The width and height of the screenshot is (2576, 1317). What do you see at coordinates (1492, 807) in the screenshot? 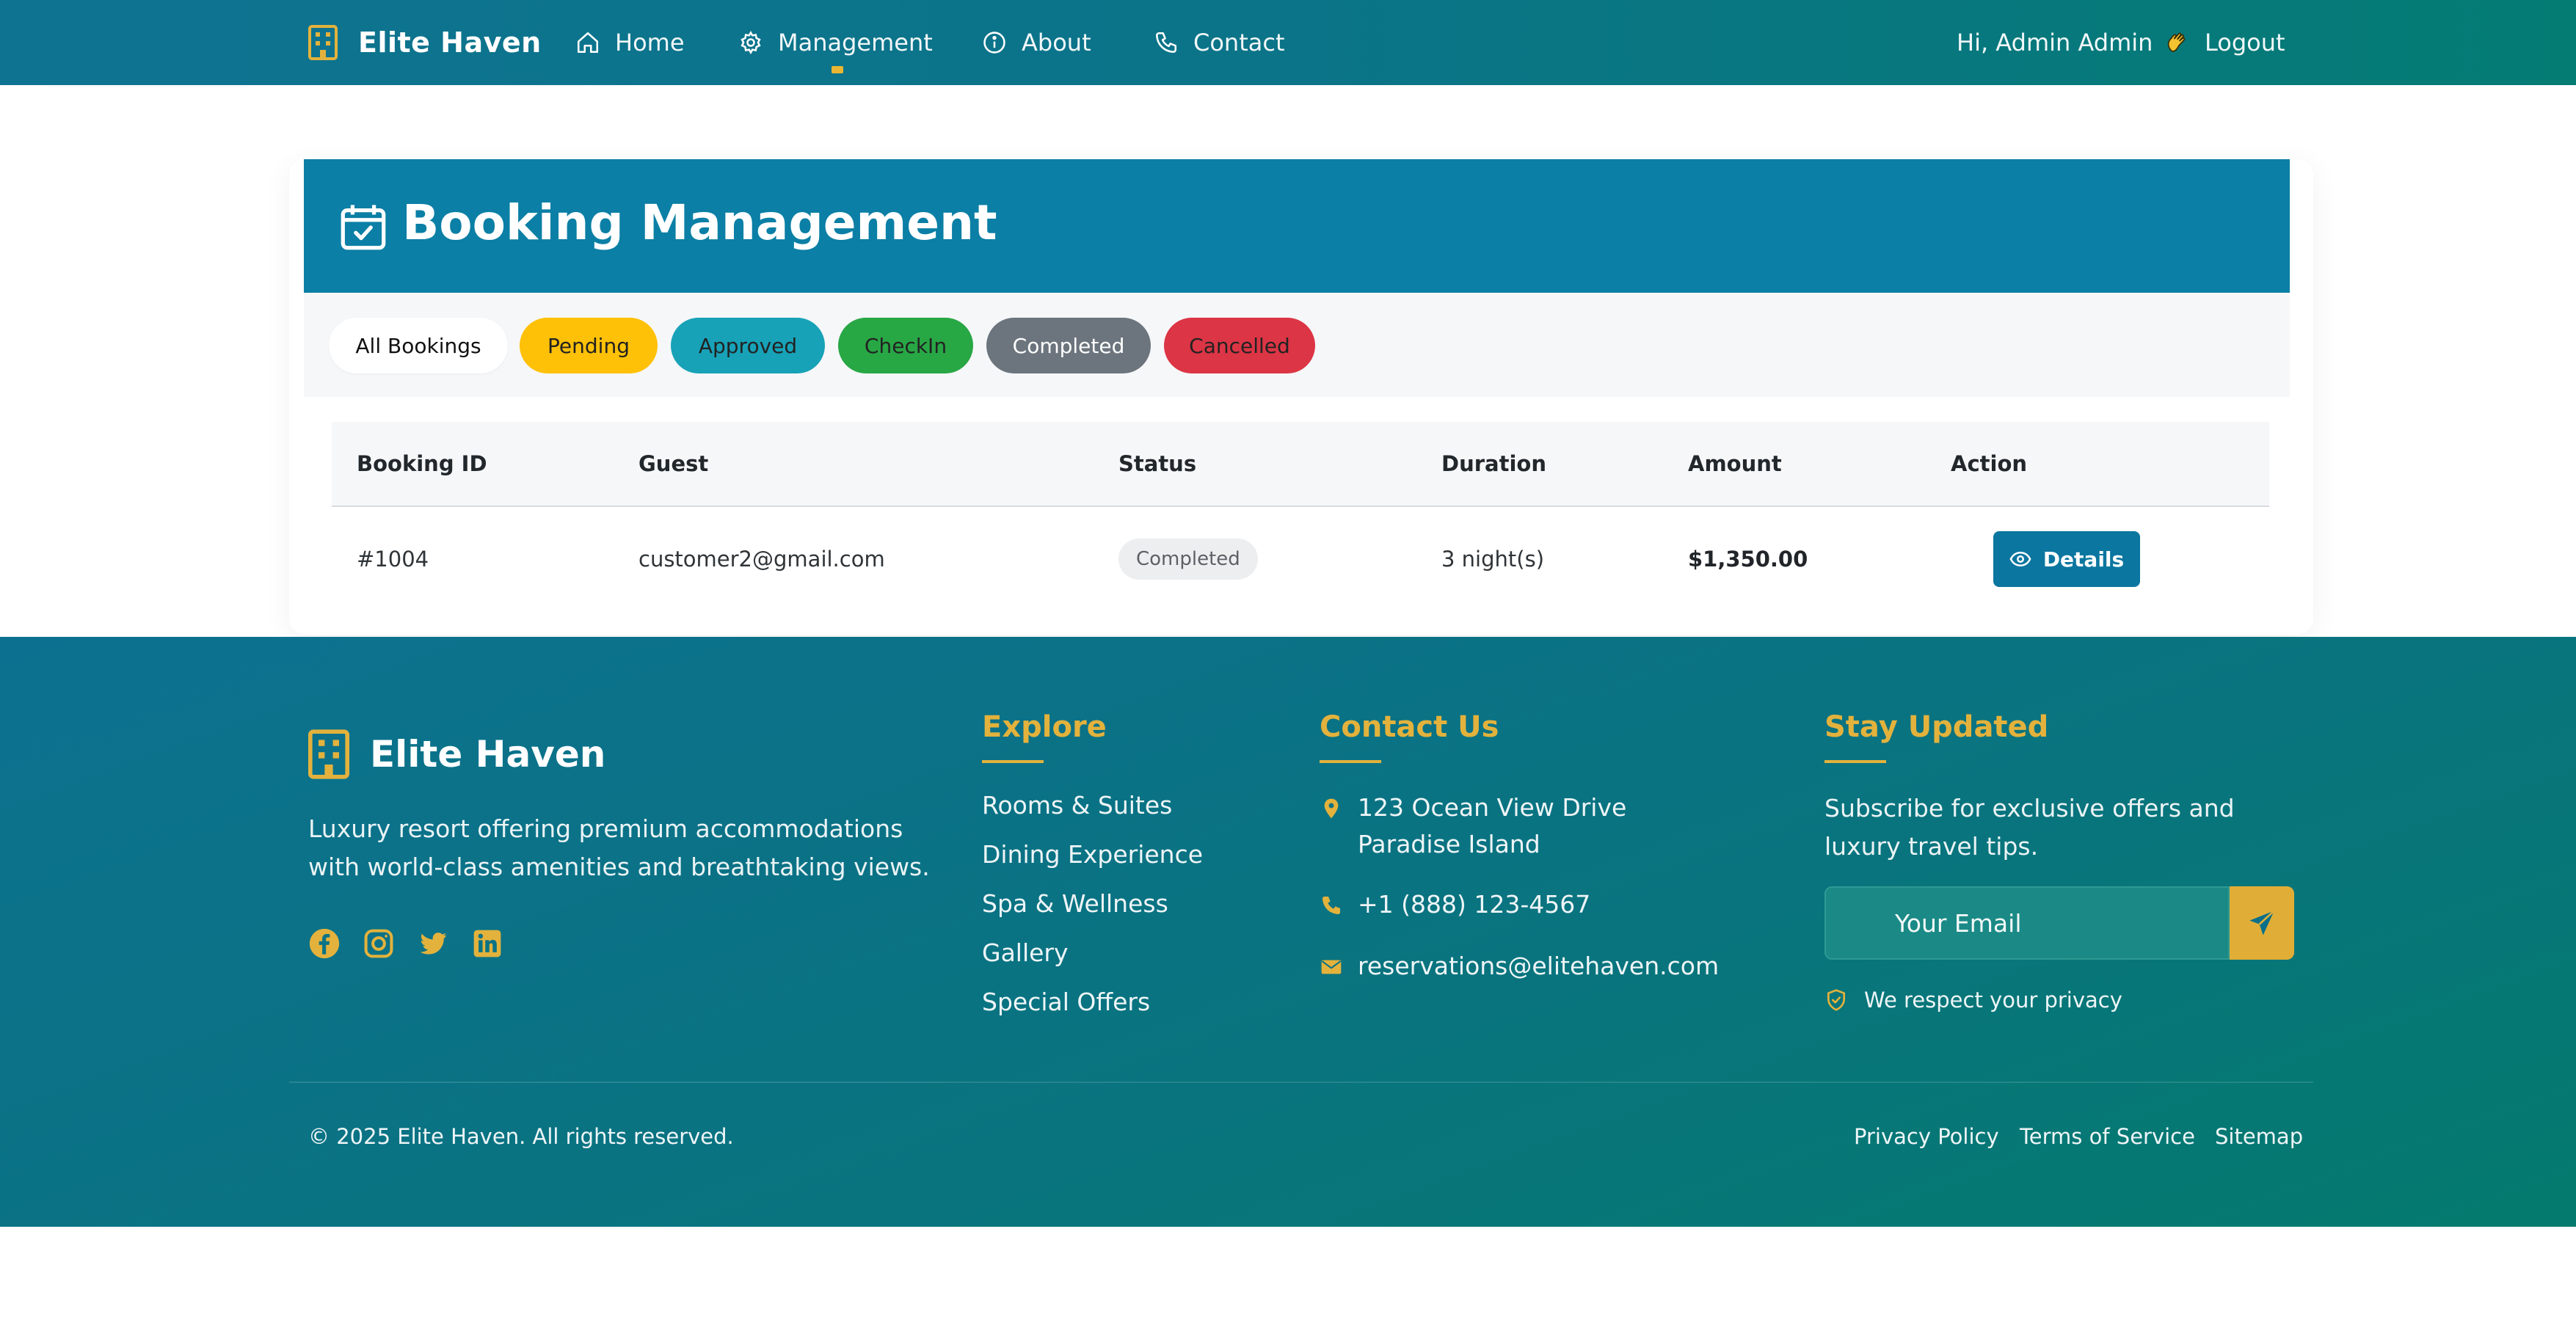
I see `address-line-1: 123 Ocean View Drive` at bounding box center [1492, 807].